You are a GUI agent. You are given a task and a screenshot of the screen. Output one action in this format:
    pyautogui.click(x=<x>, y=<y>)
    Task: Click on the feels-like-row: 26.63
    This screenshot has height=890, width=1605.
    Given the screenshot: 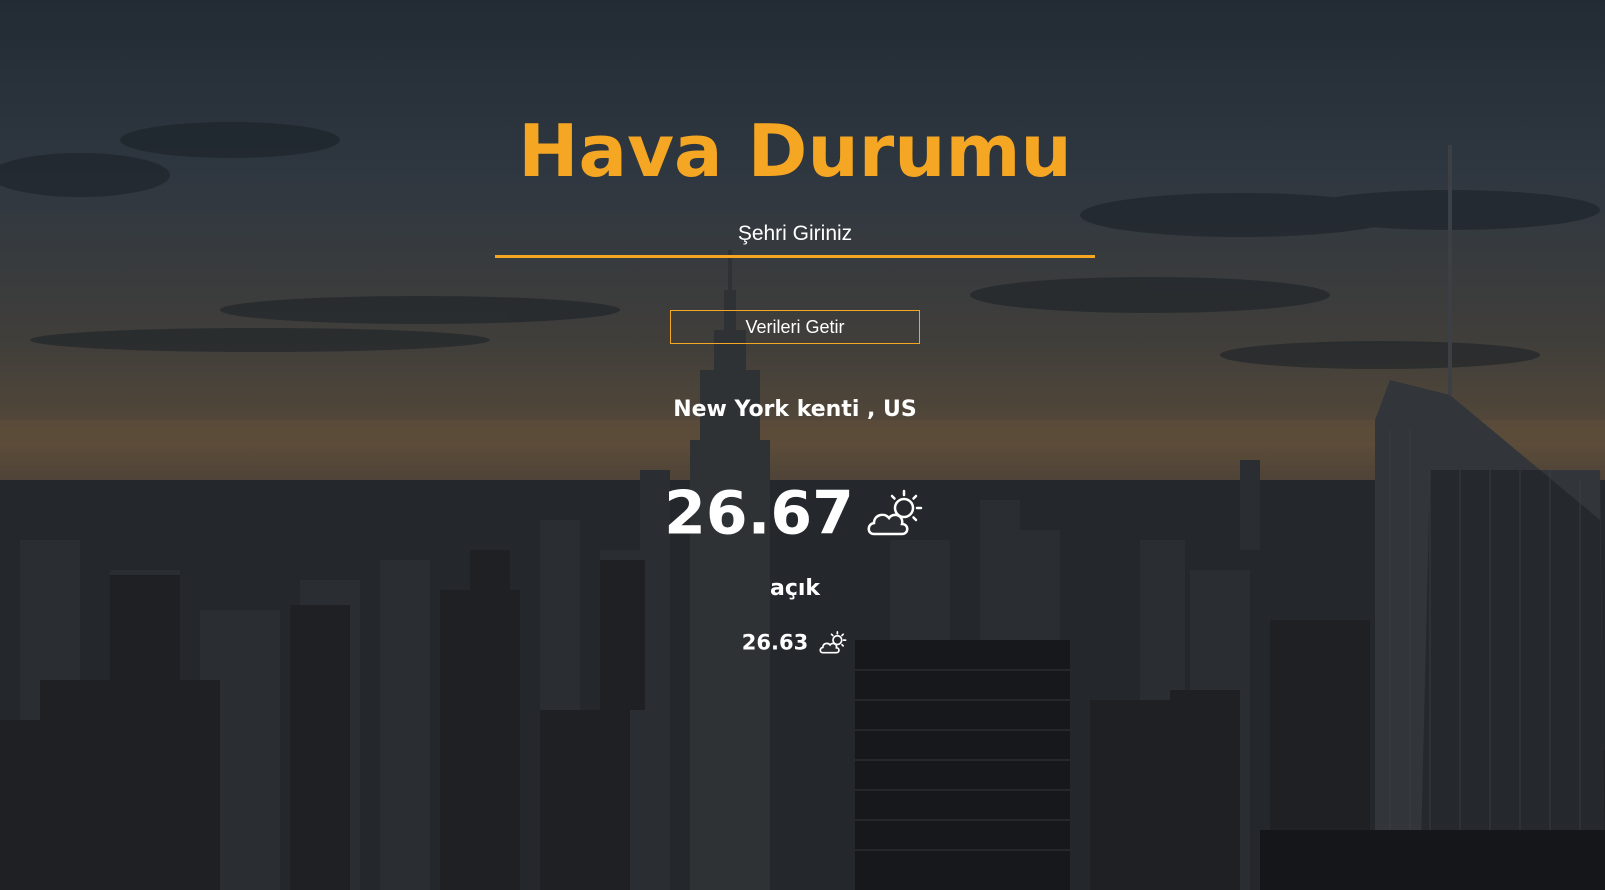 What is the action you would take?
    pyautogui.click(x=795, y=642)
    